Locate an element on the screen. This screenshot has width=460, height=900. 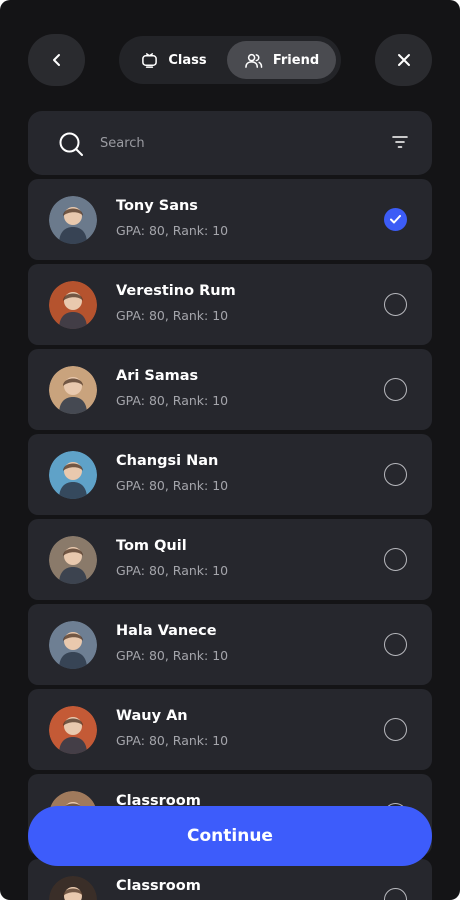
chevron-left-icon is located at coordinates (56, 60).